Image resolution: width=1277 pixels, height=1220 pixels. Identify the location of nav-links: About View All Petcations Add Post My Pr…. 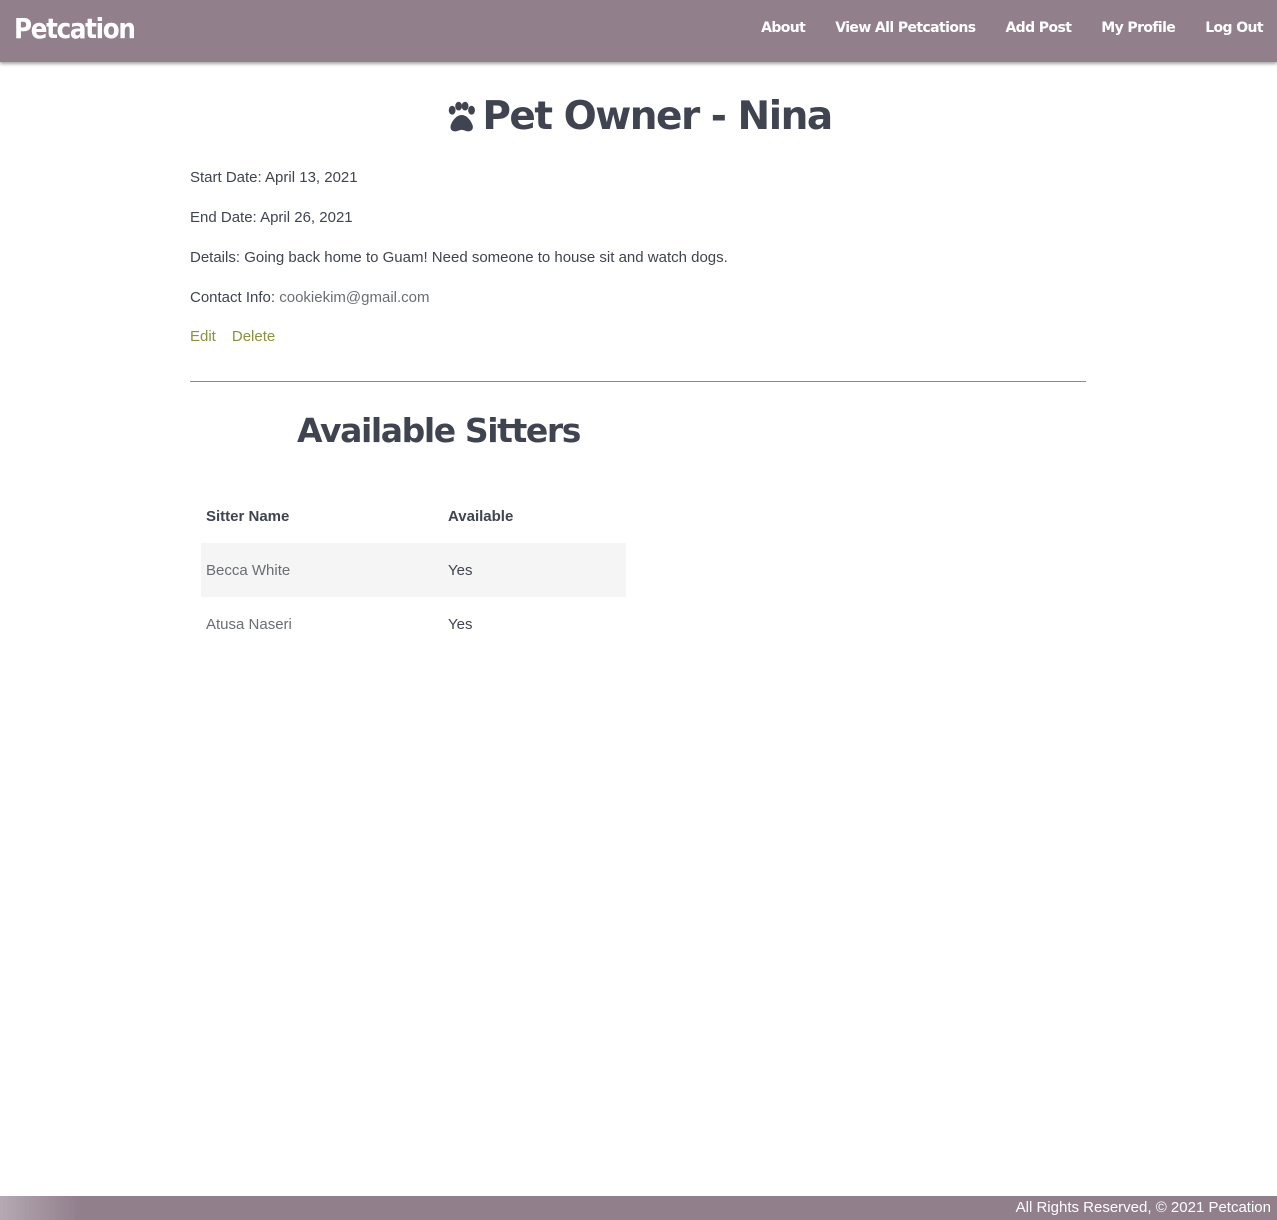
(1012, 28).